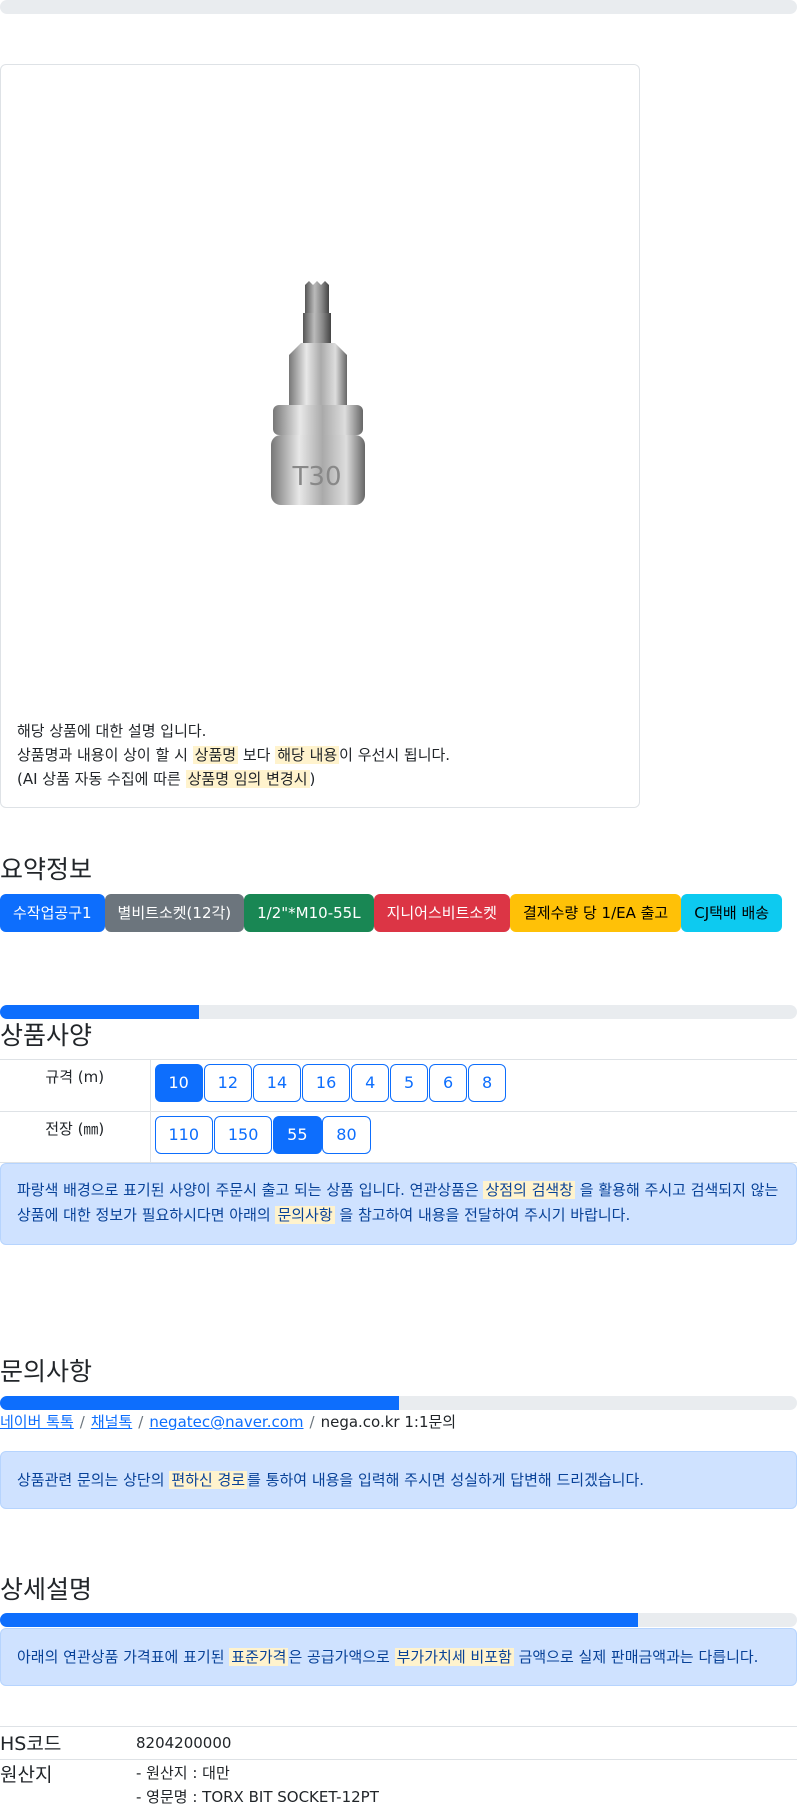 The image size is (797, 1809). Describe the element at coordinates (317, 477) in the screenshot. I see `svg-text: T30` at that location.